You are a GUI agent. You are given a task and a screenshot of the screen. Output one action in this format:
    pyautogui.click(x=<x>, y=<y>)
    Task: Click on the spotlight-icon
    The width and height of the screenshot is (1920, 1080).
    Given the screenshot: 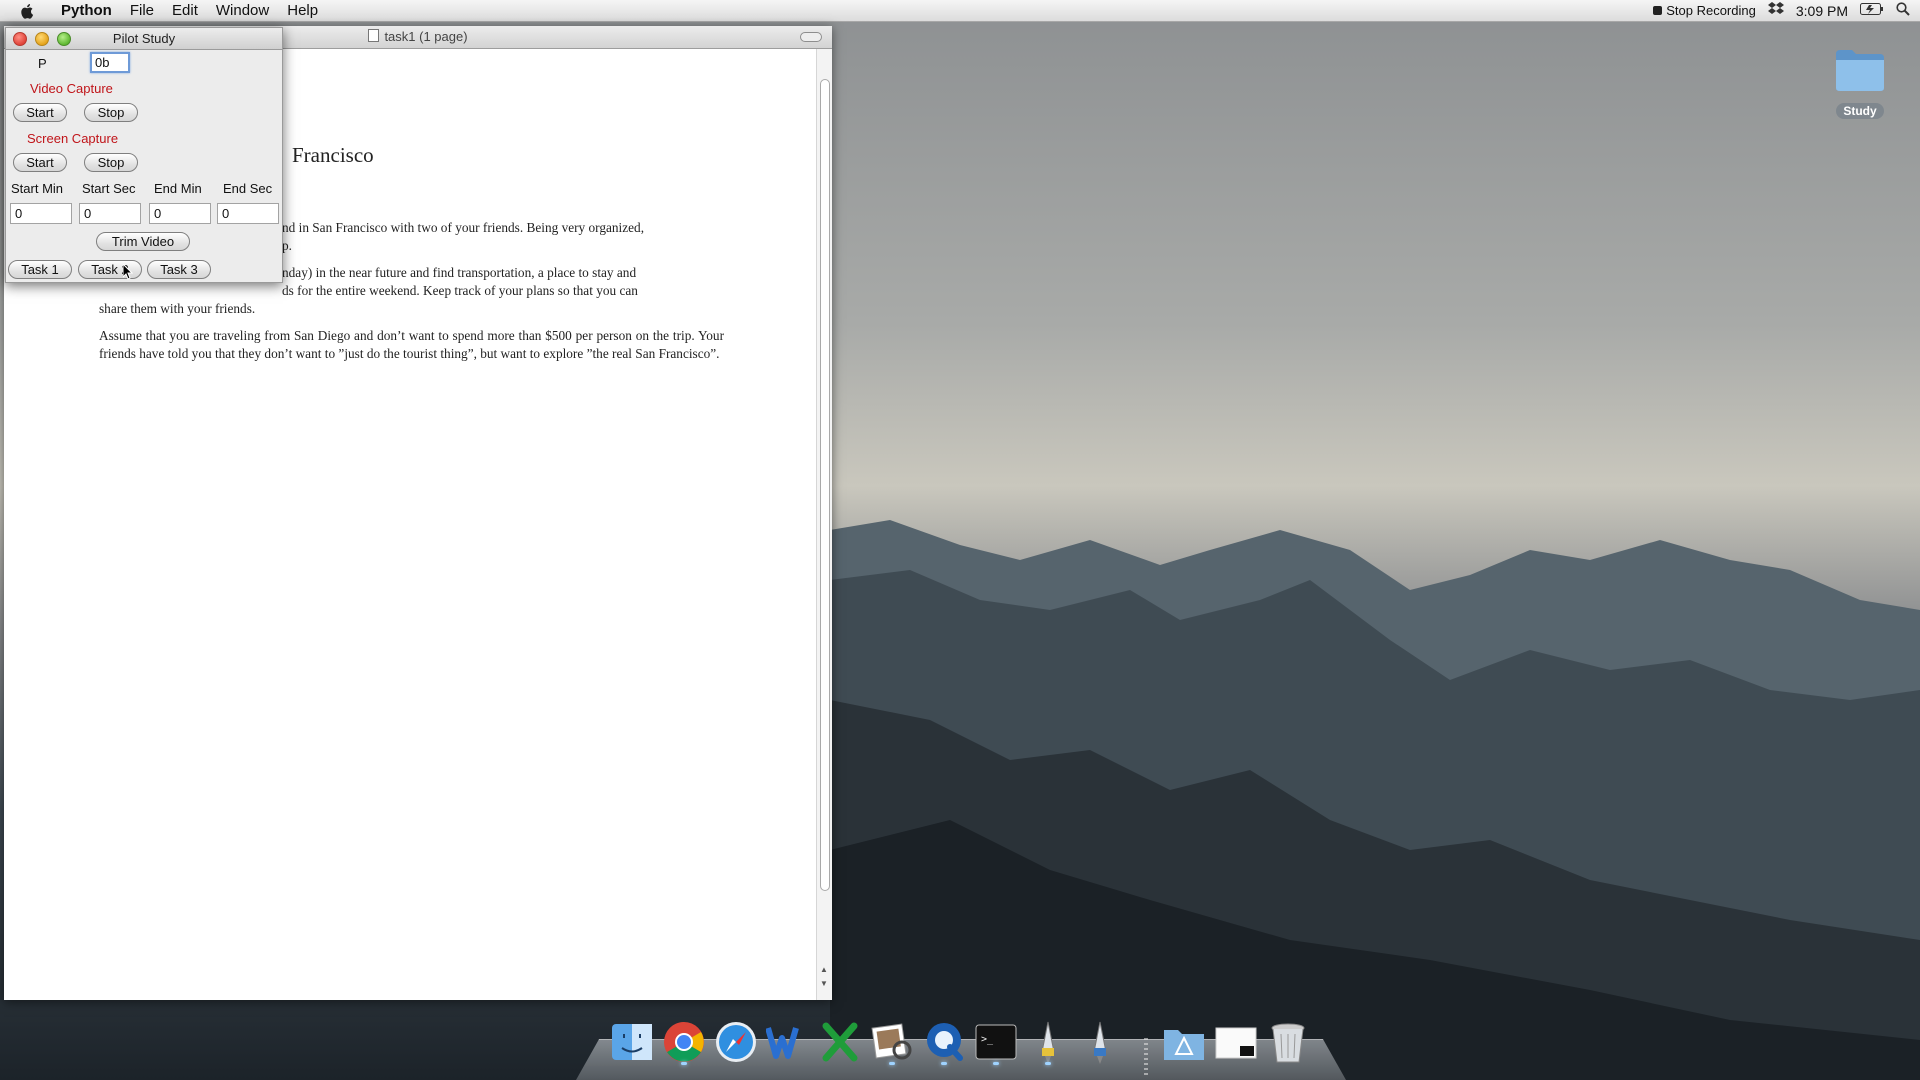 What is the action you would take?
    pyautogui.click(x=1903, y=10)
    